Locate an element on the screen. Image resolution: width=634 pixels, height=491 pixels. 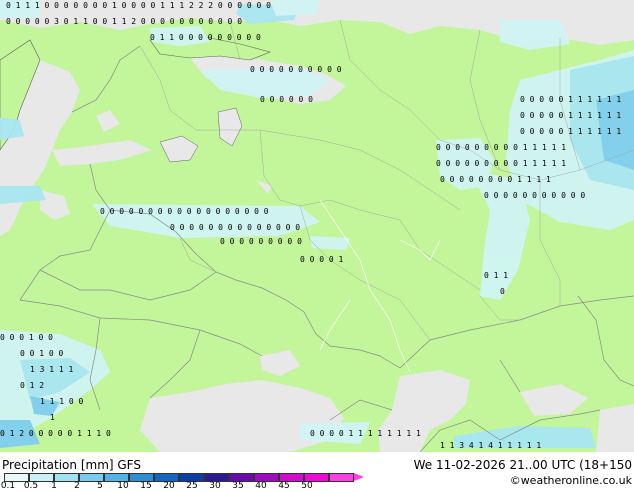
grid-value-row: 0 0 0 0 0 0 0 0 0 0 0 is located at coordinates (534, 195).